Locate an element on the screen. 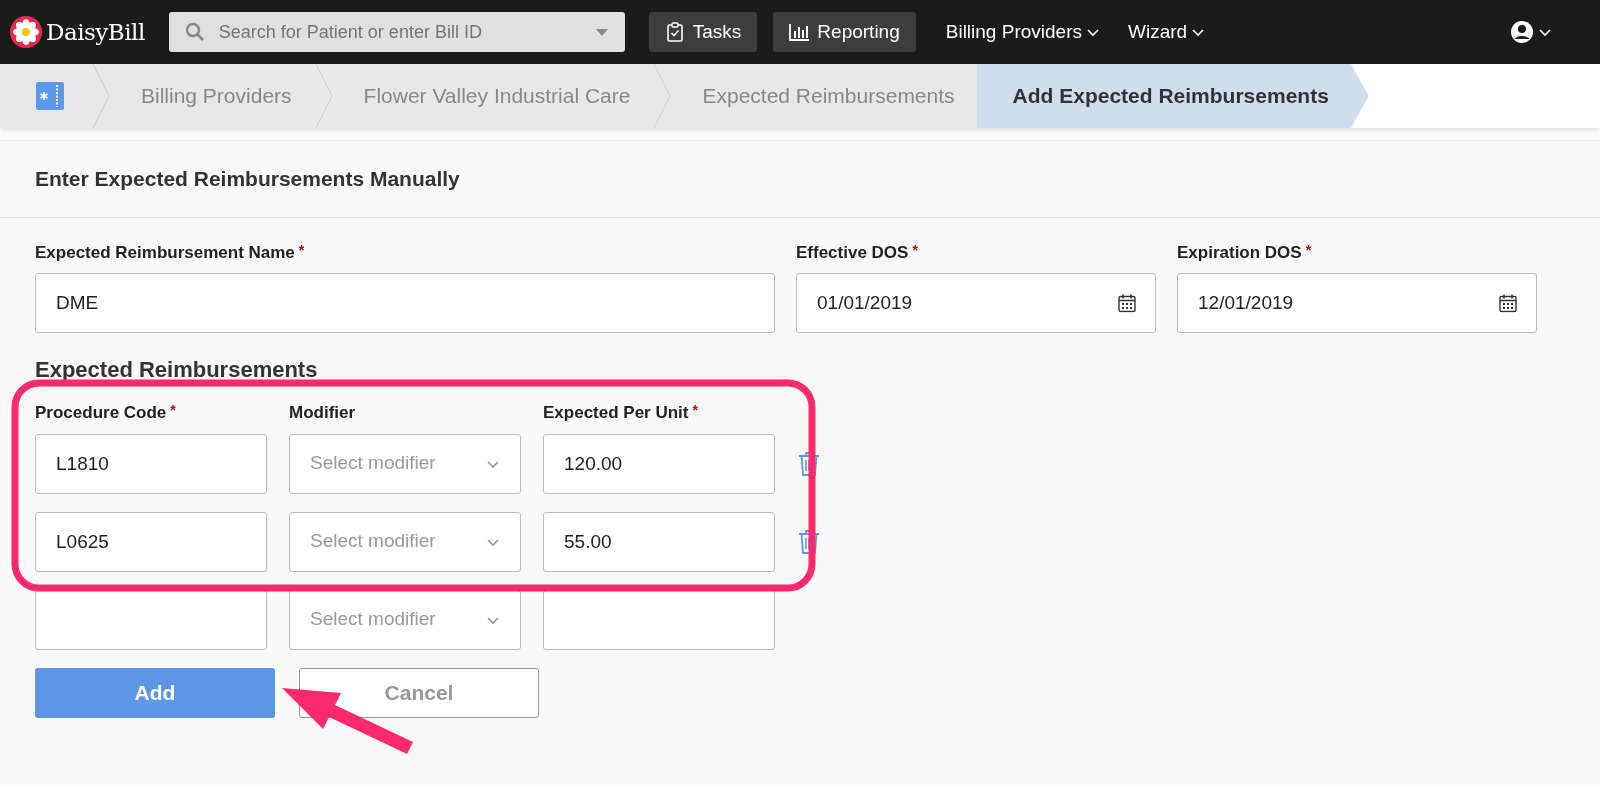 The image size is (1600, 785). field-label: Expected Reimbursement Name * is located at coordinates (170, 252).